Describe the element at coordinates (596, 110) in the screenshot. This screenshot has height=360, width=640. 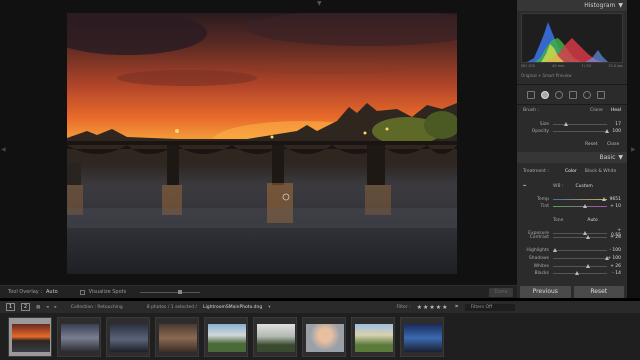
I see `clone-option: Clone` at that location.